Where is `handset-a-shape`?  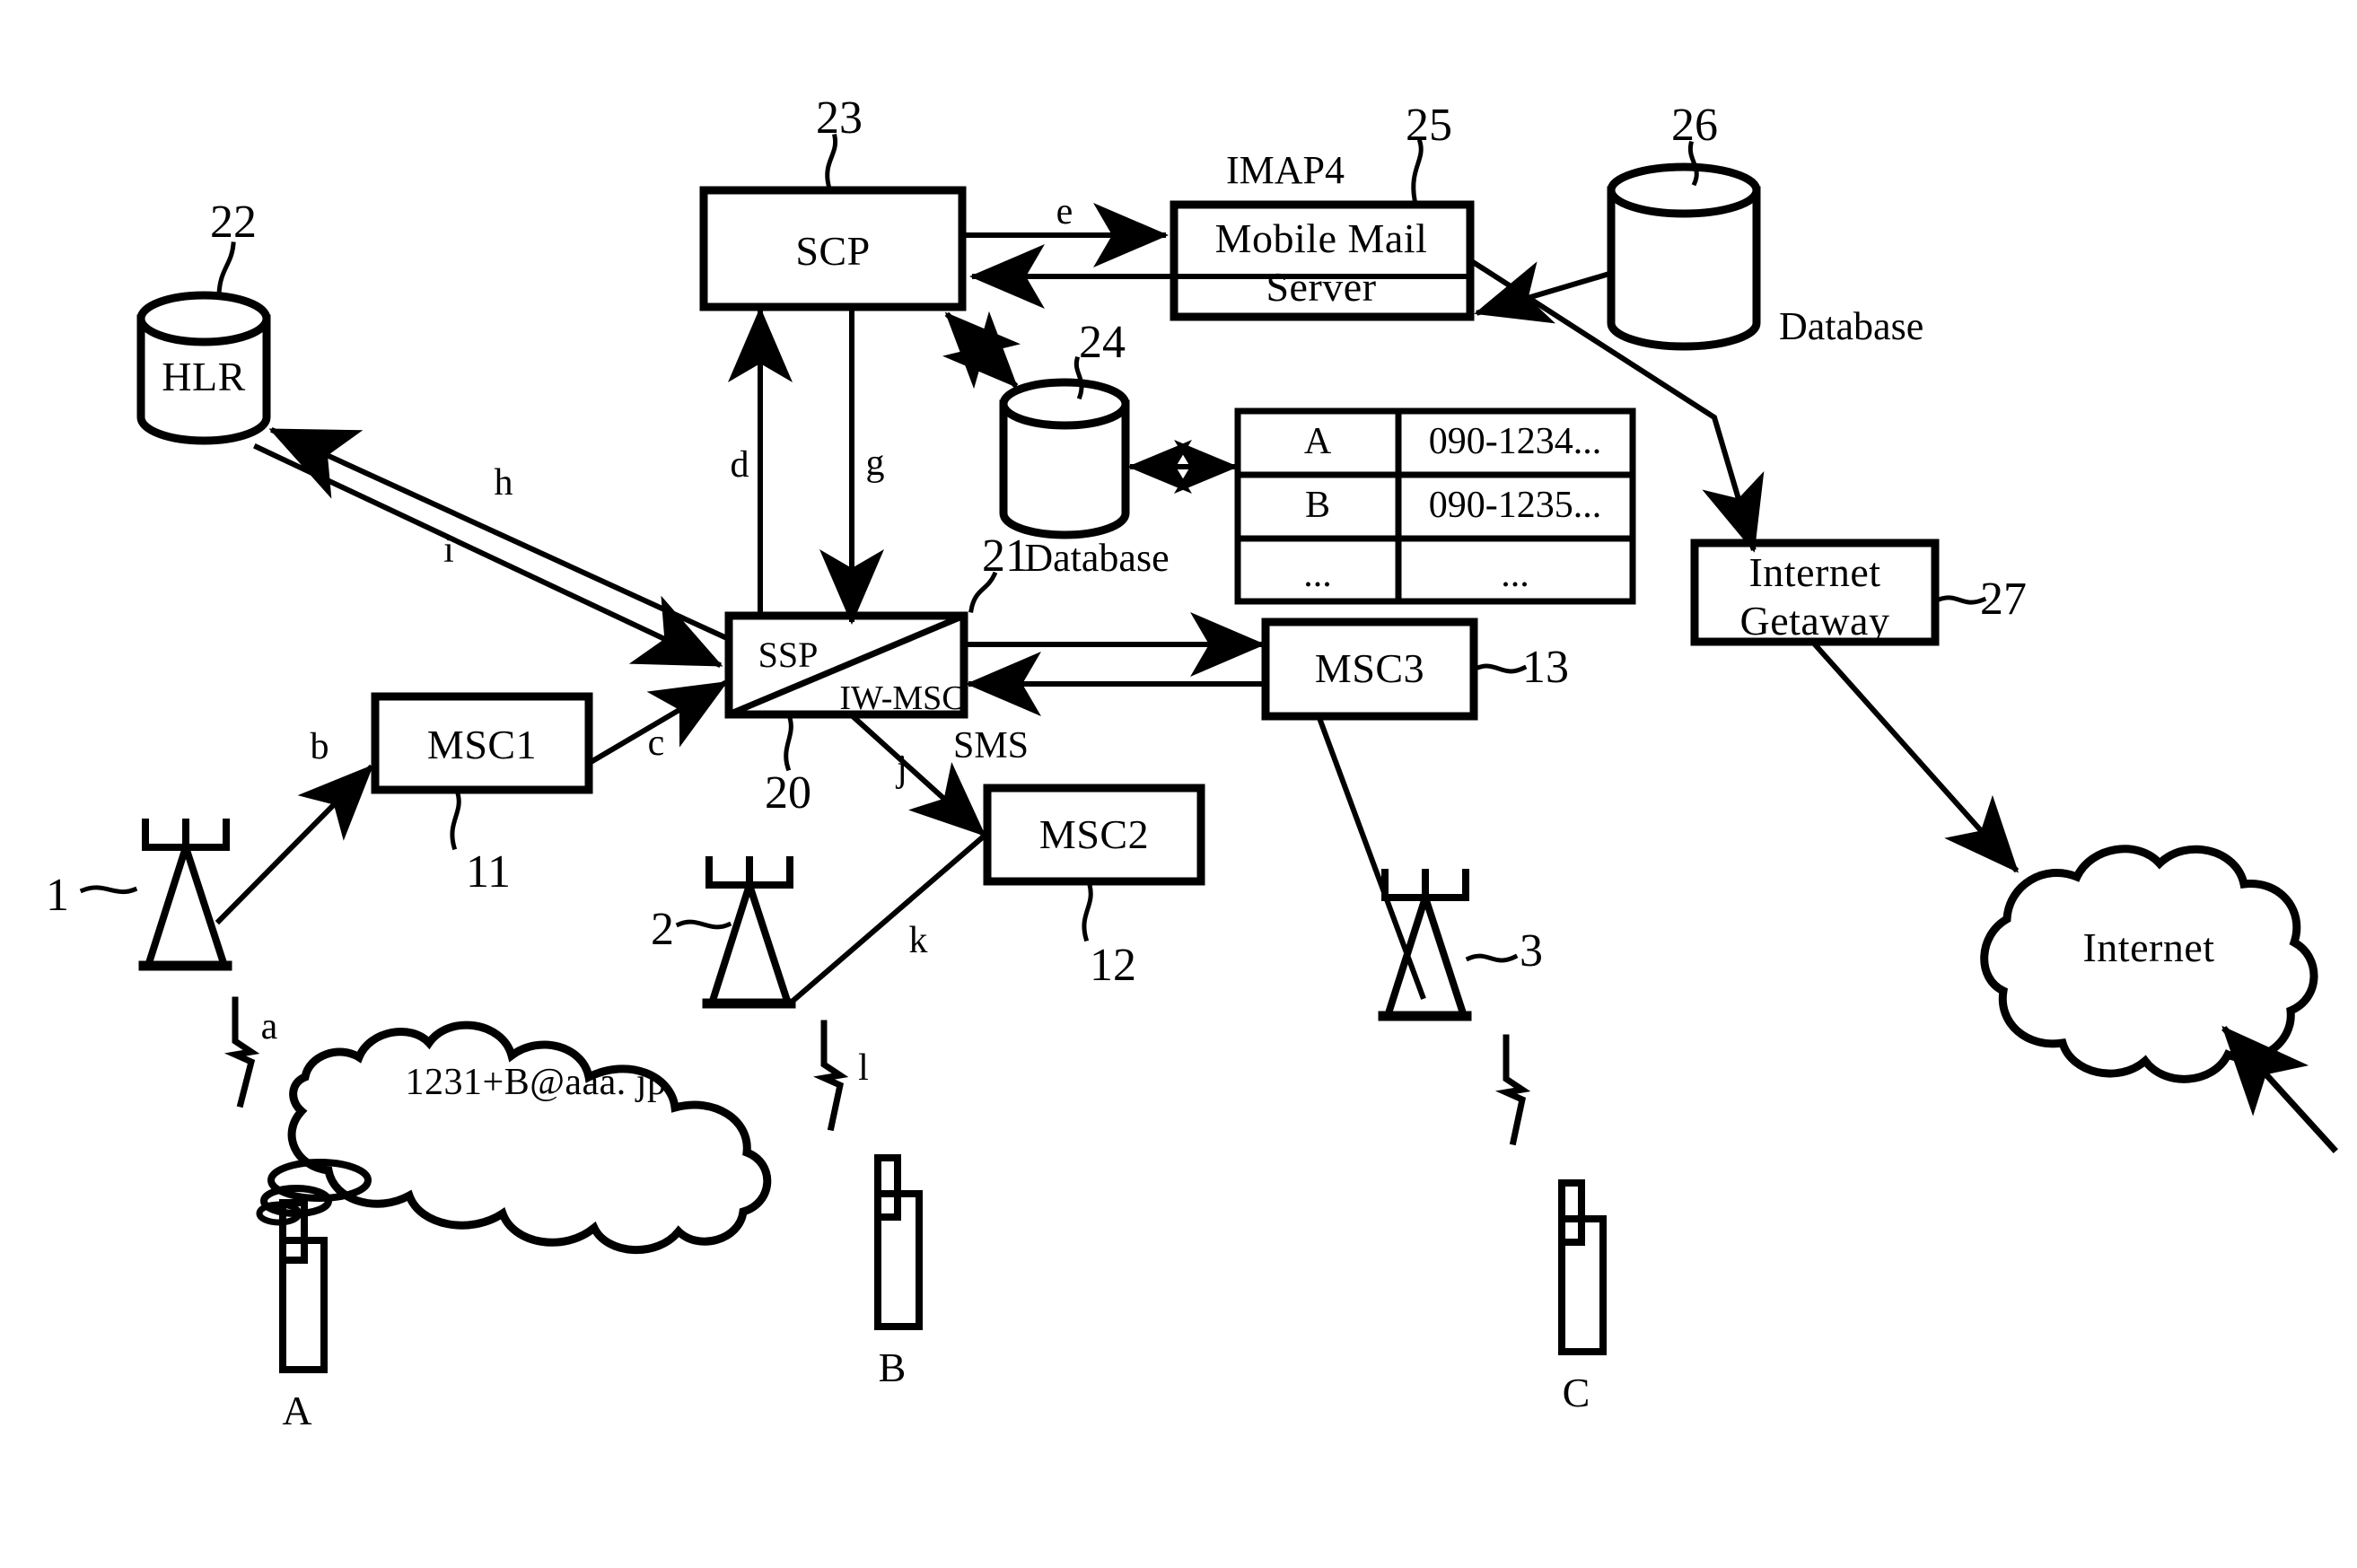
handset-a-shape is located at coordinates (303, 1286).